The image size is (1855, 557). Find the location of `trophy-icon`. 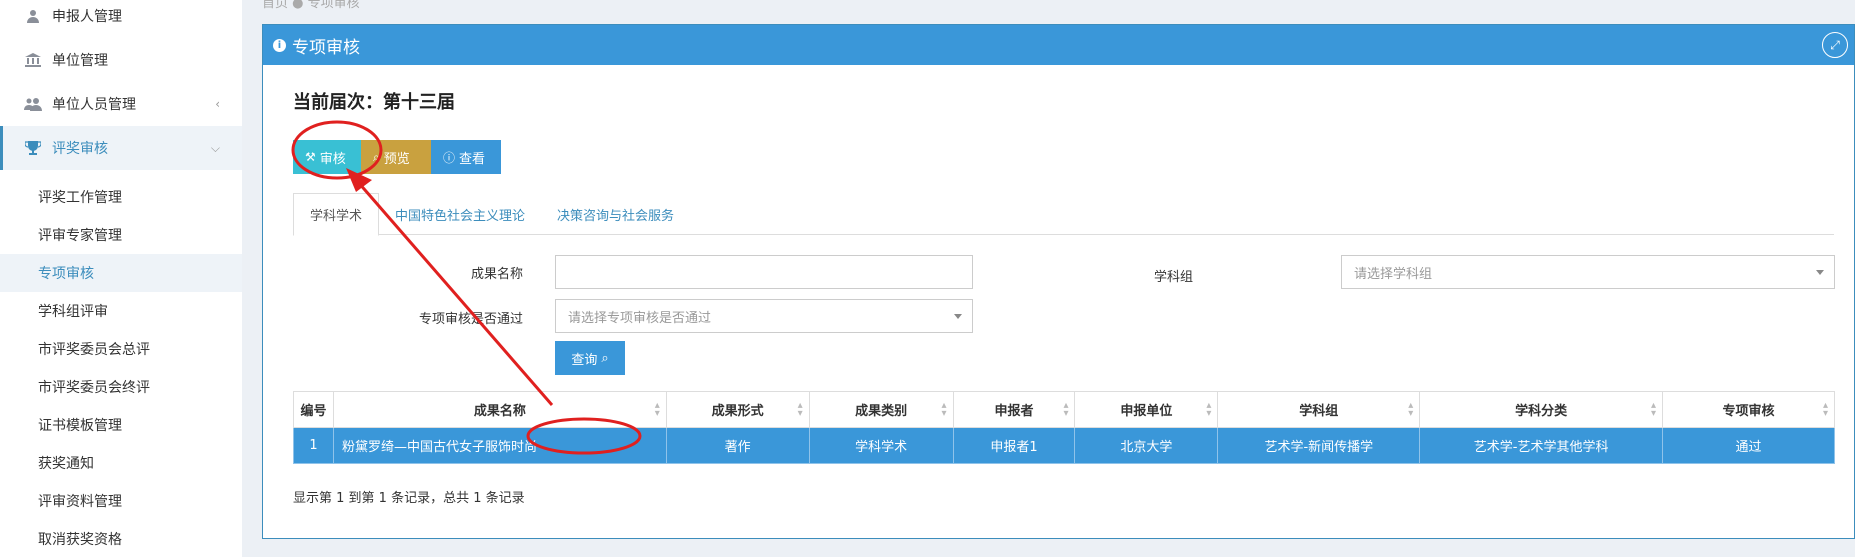

trophy-icon is located at coordinates (33, 148).